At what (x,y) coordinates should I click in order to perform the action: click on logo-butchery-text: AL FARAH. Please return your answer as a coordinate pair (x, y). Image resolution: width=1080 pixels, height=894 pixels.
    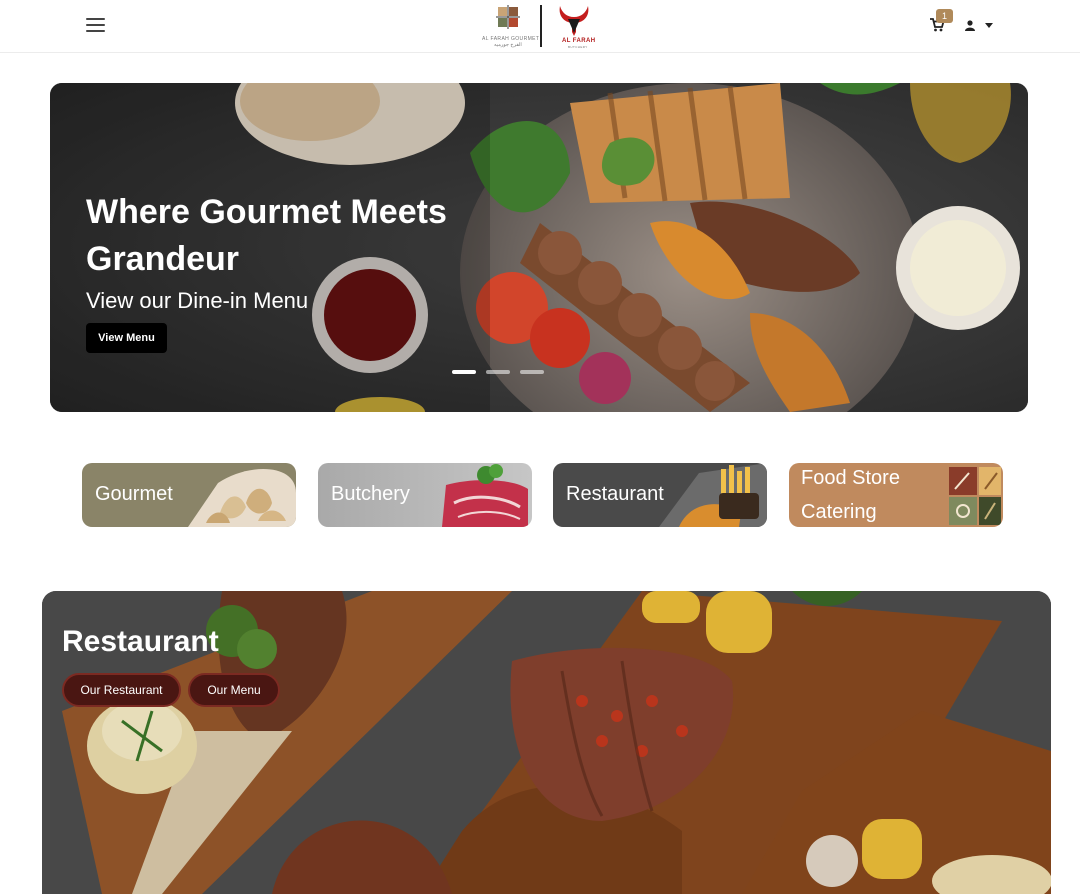
    Looking at the image, I should click on (579, 41).